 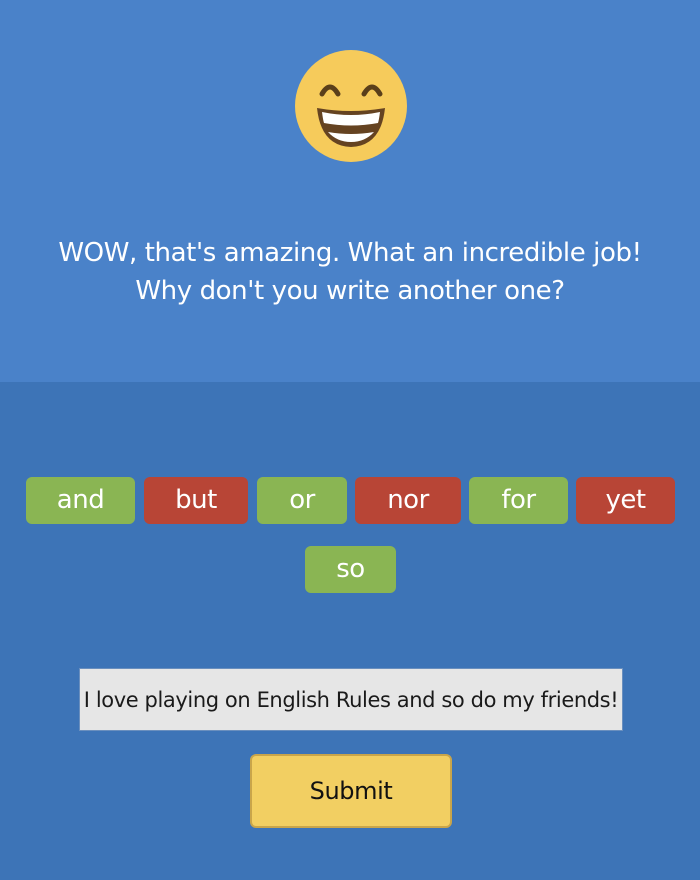 I want to click on word-button-or: or, so click(x=302, y=500).